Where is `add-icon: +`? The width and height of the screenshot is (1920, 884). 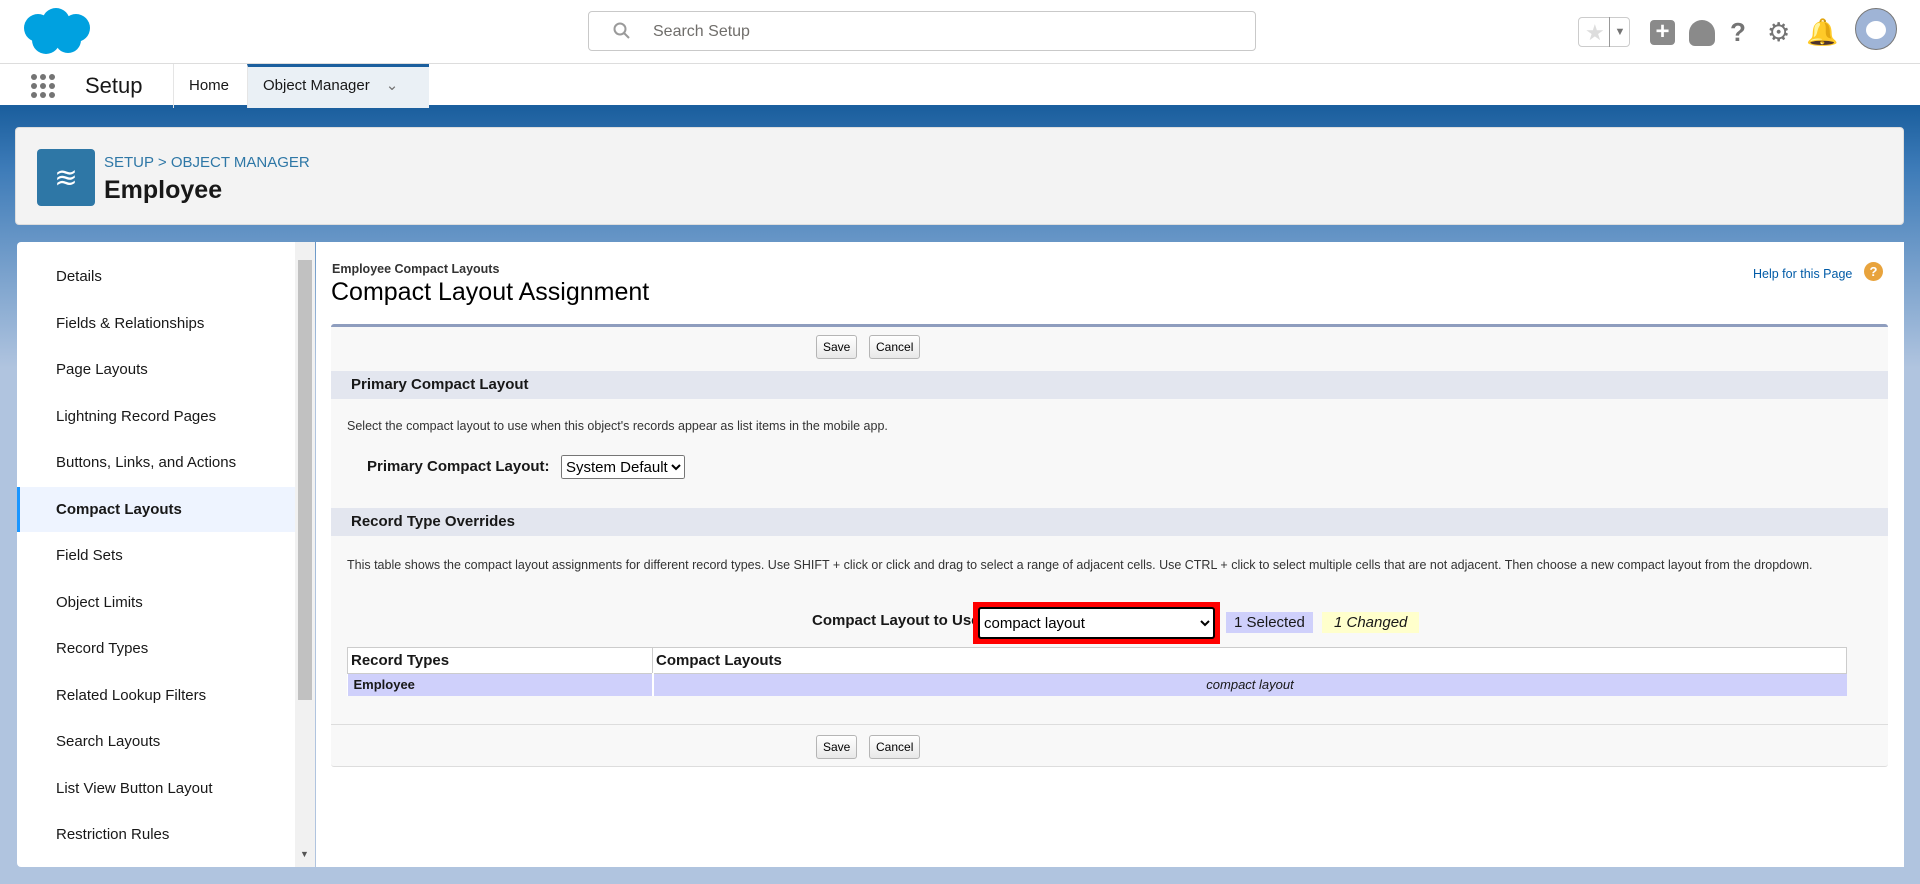
add-icon: + is located at coordinates (1662, 32).